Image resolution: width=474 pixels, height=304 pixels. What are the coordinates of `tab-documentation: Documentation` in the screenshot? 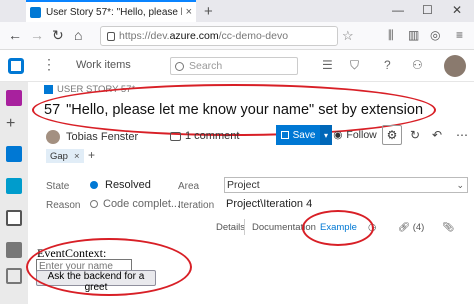 It's located at (284, 227).